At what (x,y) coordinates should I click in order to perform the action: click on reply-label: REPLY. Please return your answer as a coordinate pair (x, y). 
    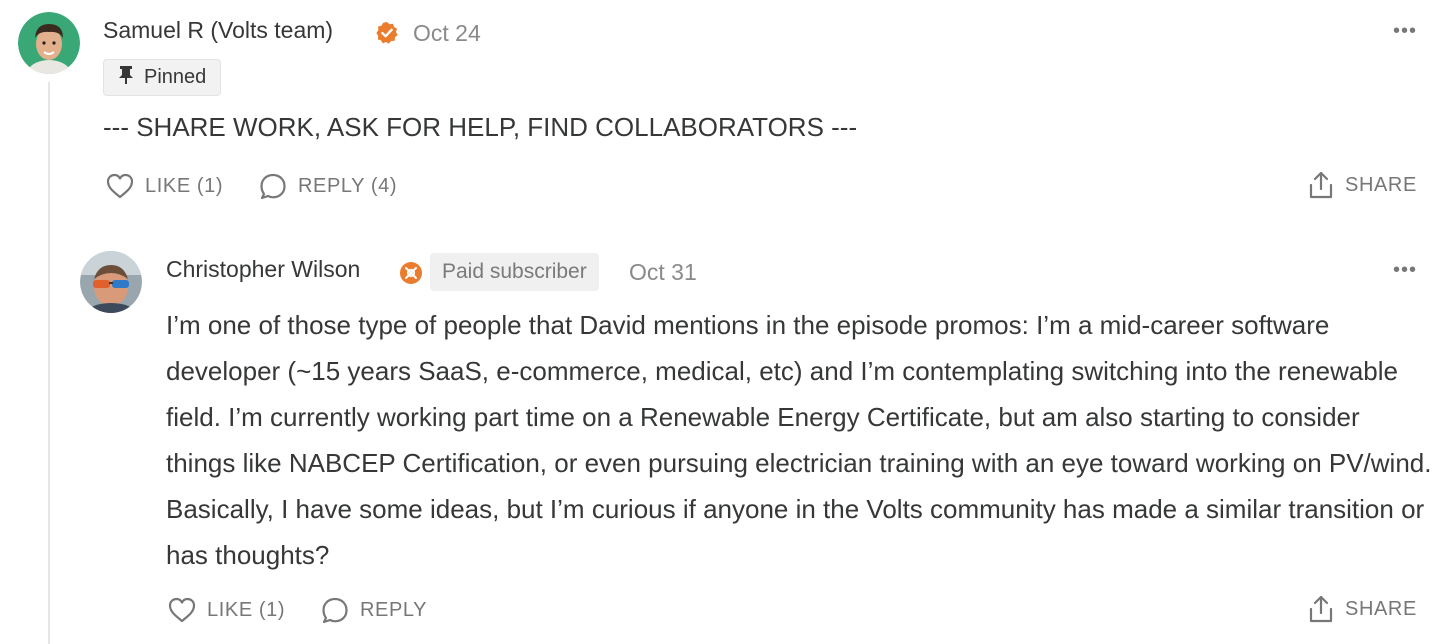
    Looking at the image, I should click on (394, 609).